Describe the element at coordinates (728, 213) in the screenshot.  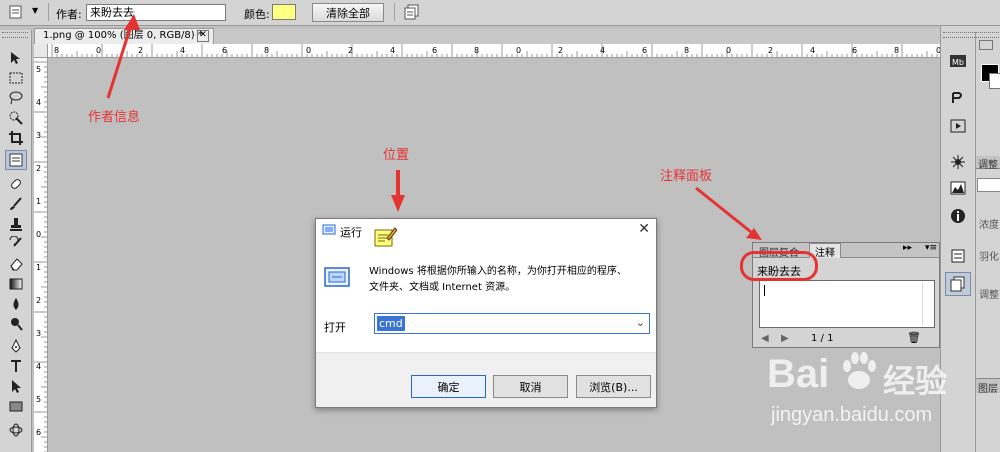
I see `arrow-notes-panel` at that location.